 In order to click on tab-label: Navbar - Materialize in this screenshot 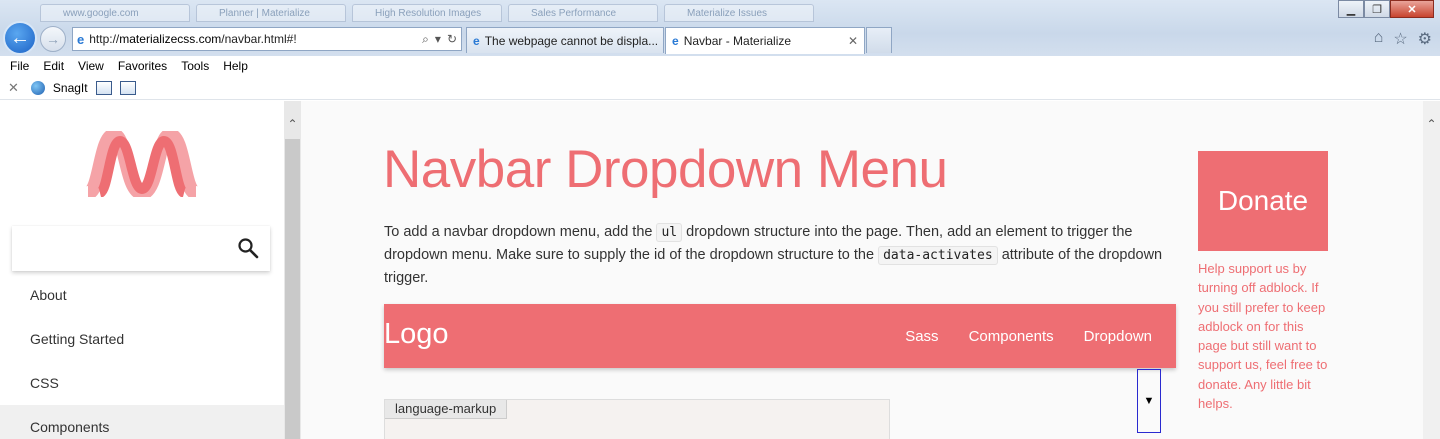, I will do `click(737, 41)`.